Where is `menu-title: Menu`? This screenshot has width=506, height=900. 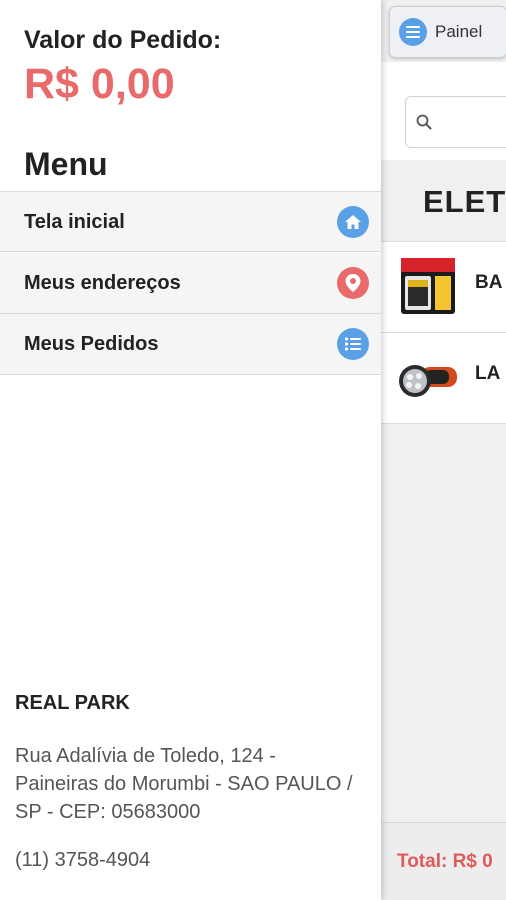
menu-title: Menu is located at coordinates (66, 164).